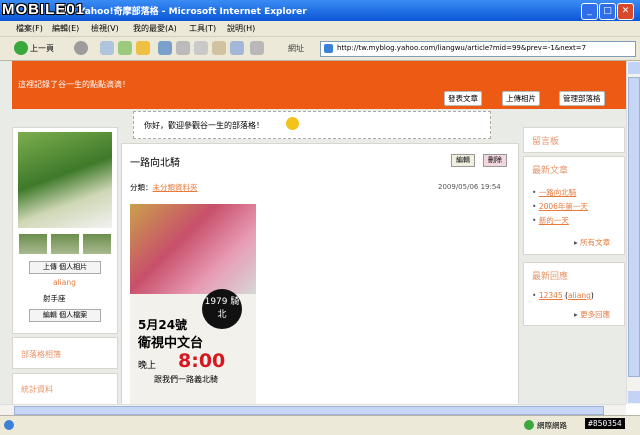  Describe the element at coordinates (309, 410) in the screenshot. I see `hscroll-thumb` at that location.